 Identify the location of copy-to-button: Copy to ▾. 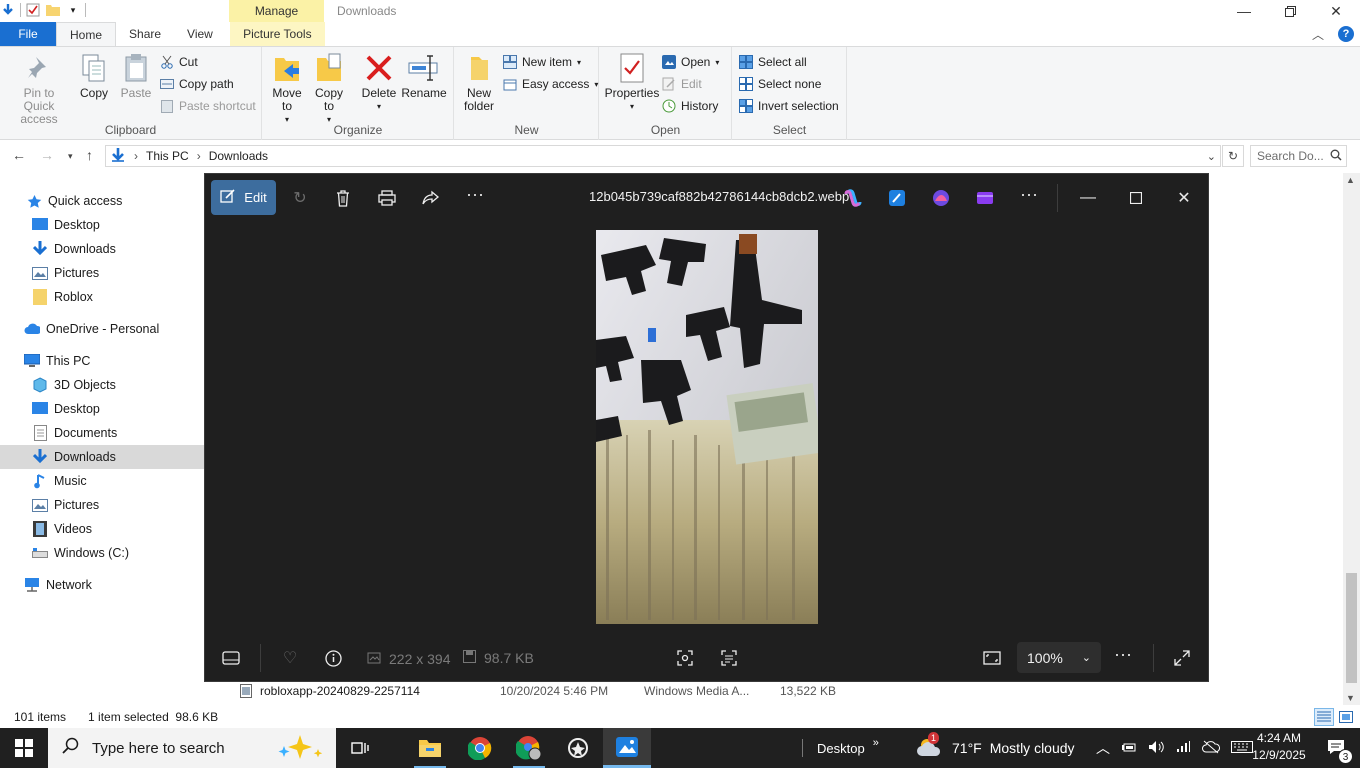
(329, 88).